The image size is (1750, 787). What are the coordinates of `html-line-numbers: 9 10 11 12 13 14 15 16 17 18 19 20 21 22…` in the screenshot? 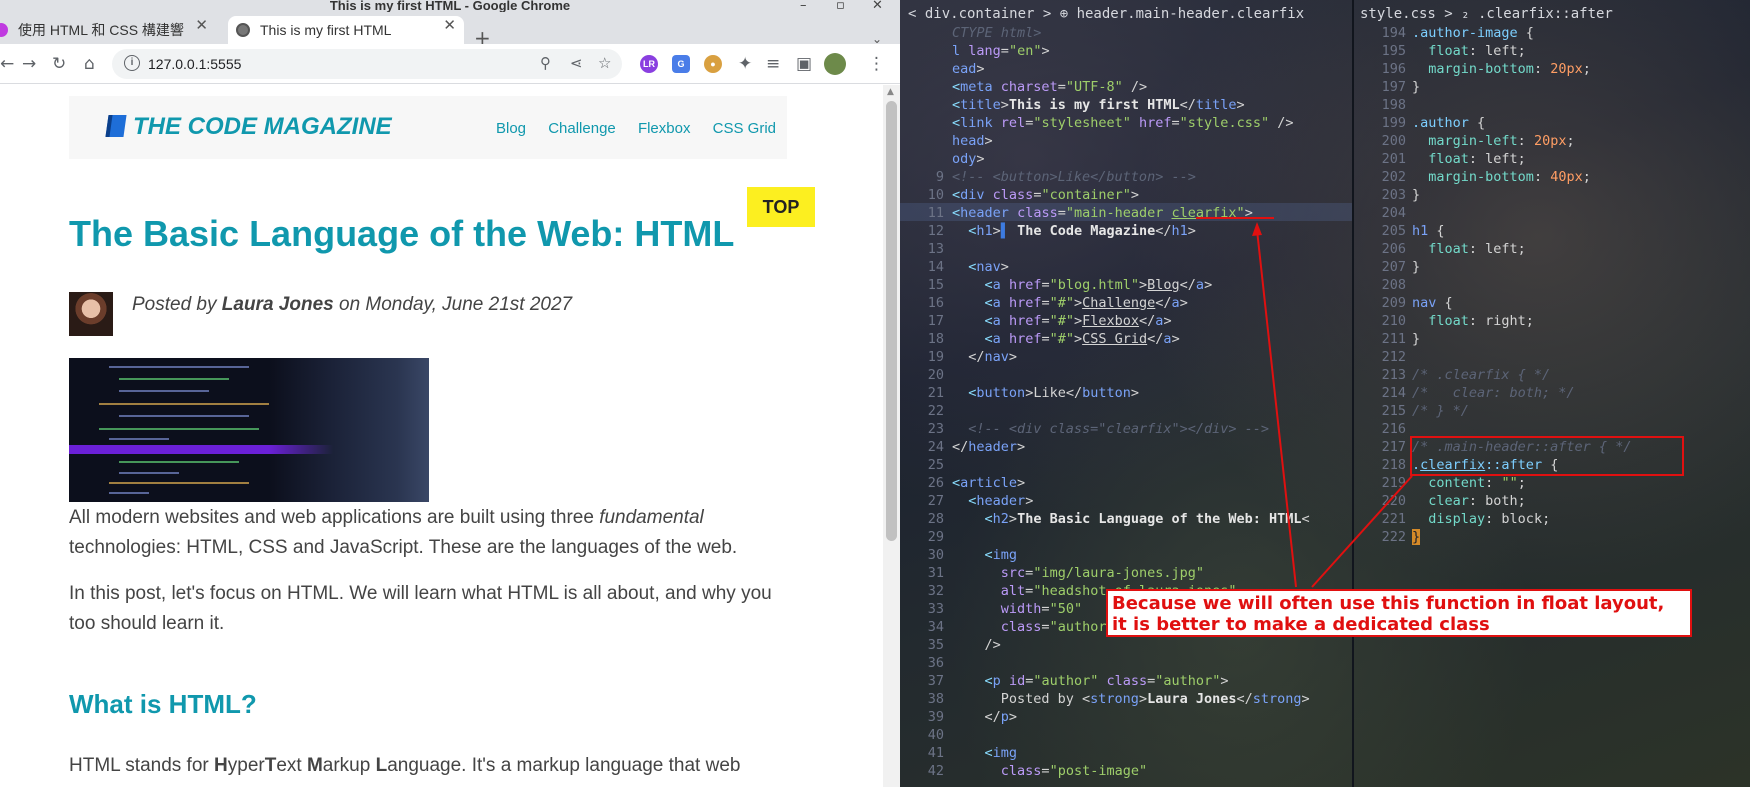 It's located at (935, 474).